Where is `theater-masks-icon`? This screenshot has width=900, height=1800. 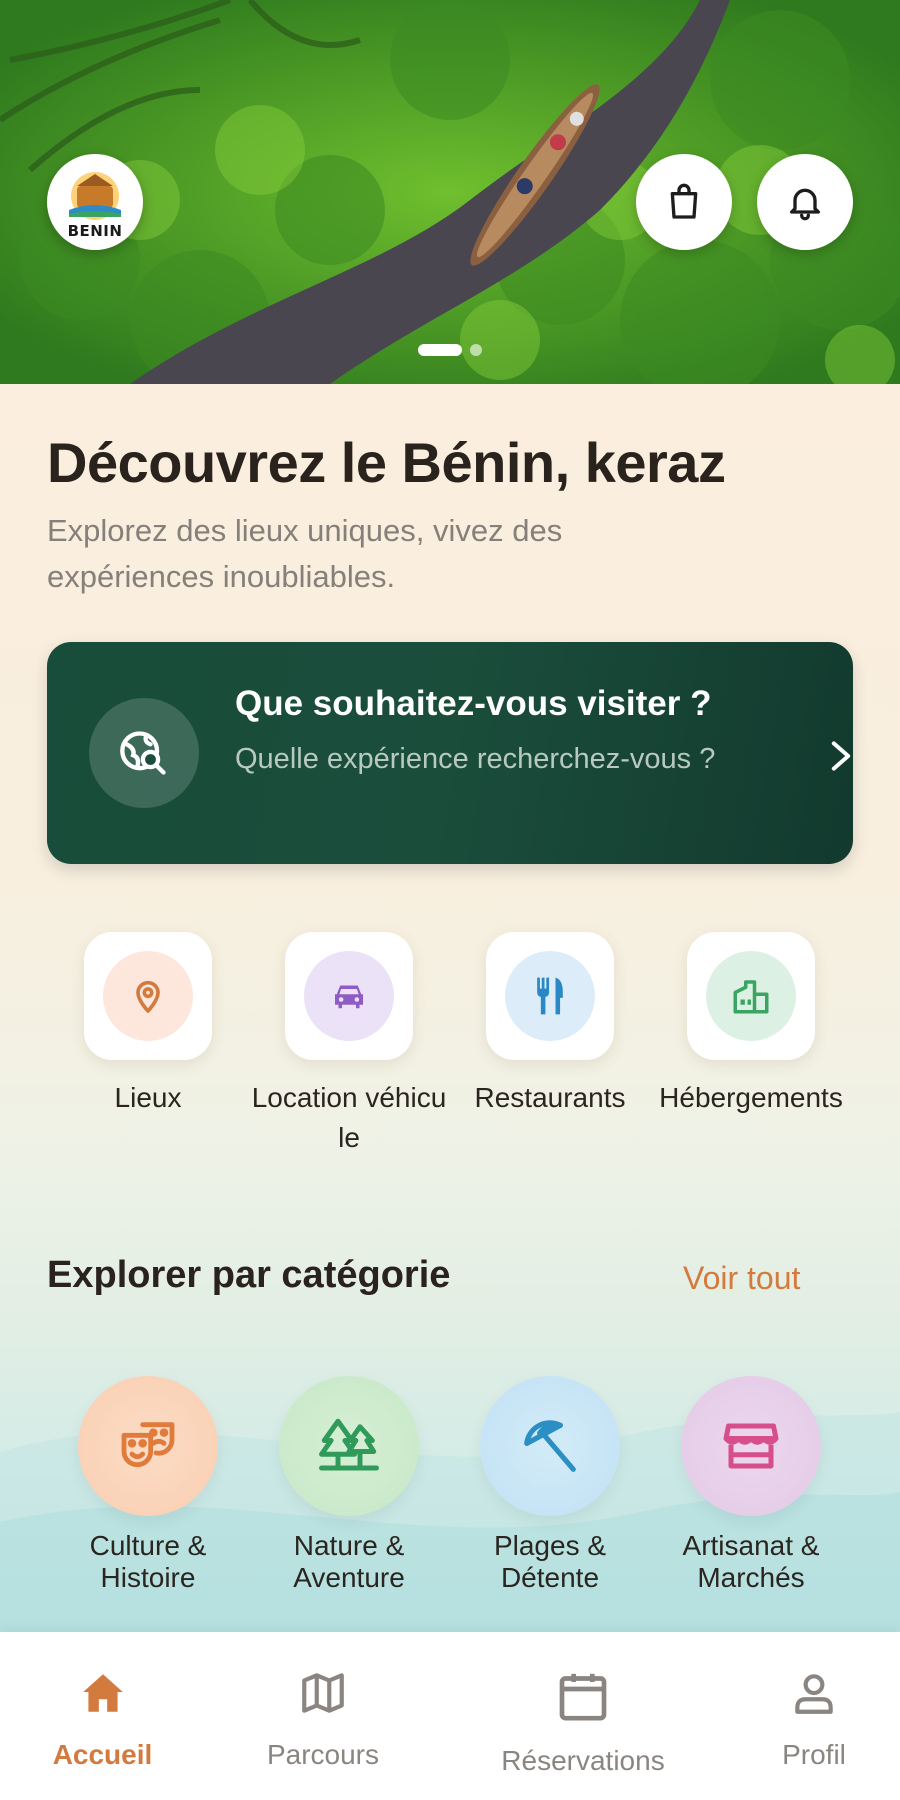
theater-masks-icon is located at coordinates (148, 1445).